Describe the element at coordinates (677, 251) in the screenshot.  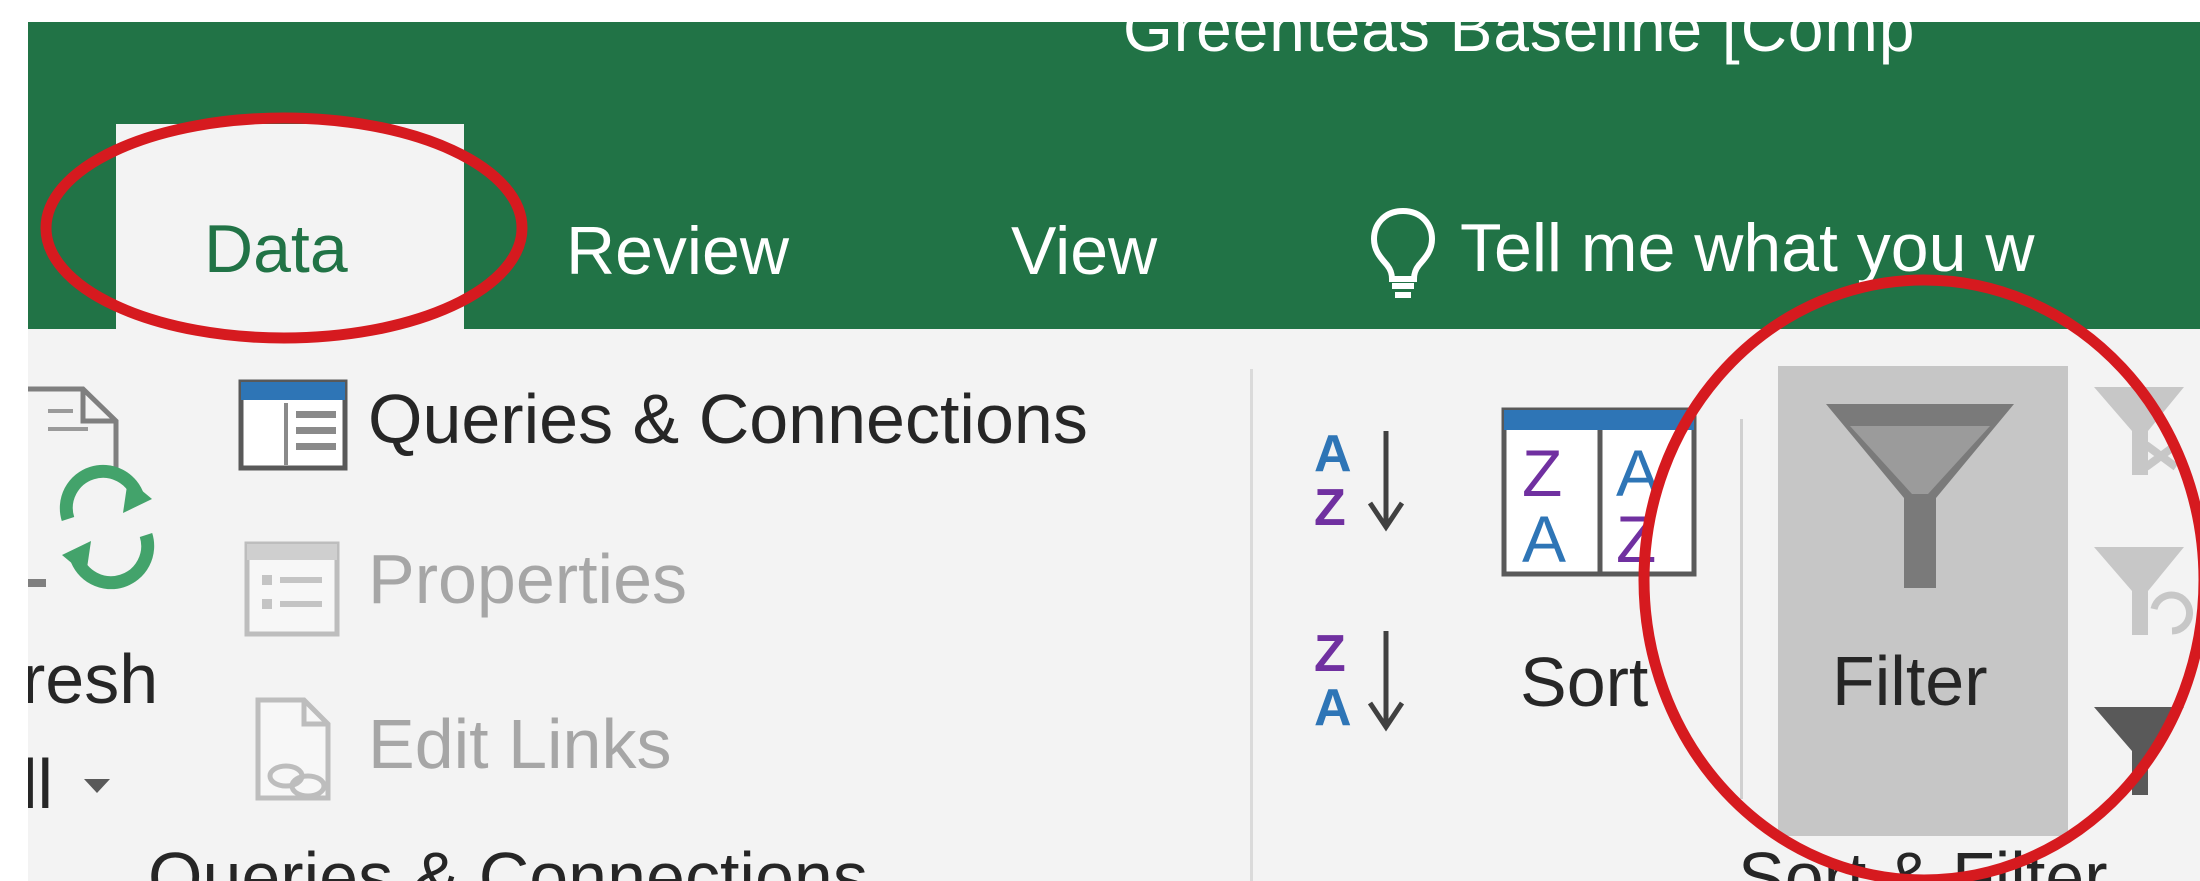
I see `tab-review: Review` at that location.